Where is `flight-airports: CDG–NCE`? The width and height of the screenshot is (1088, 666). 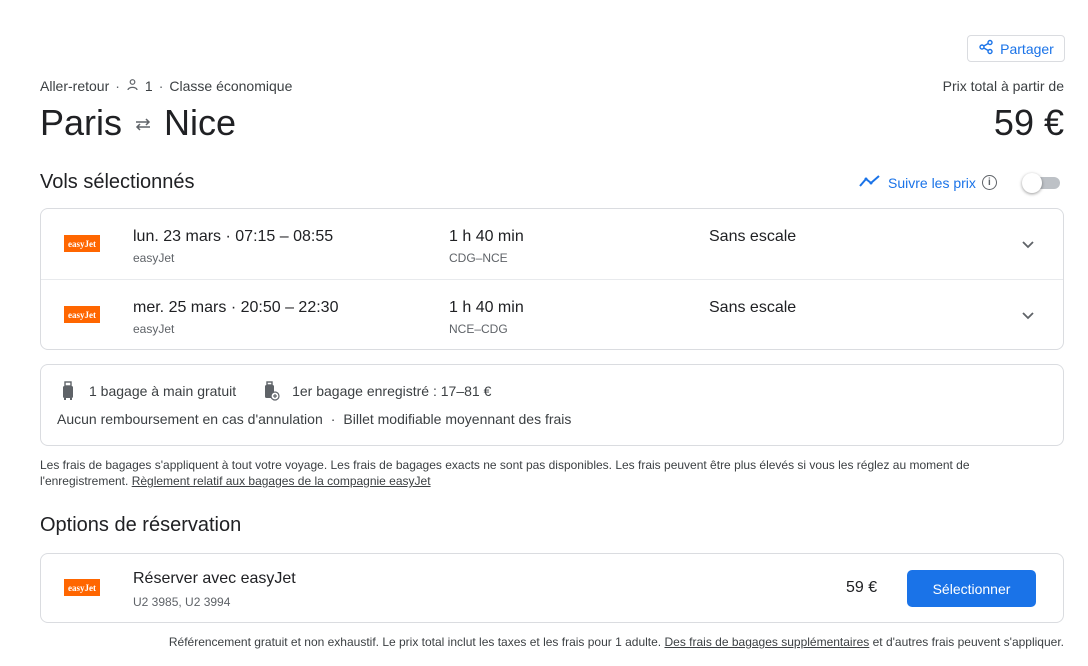 flight-airports: CDG–NCE is located at coordinates (478, 258).